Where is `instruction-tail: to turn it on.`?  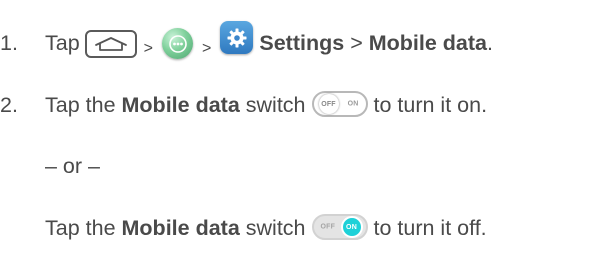 instruction-tail: to turn it on. is located at coordinates (430, 105).